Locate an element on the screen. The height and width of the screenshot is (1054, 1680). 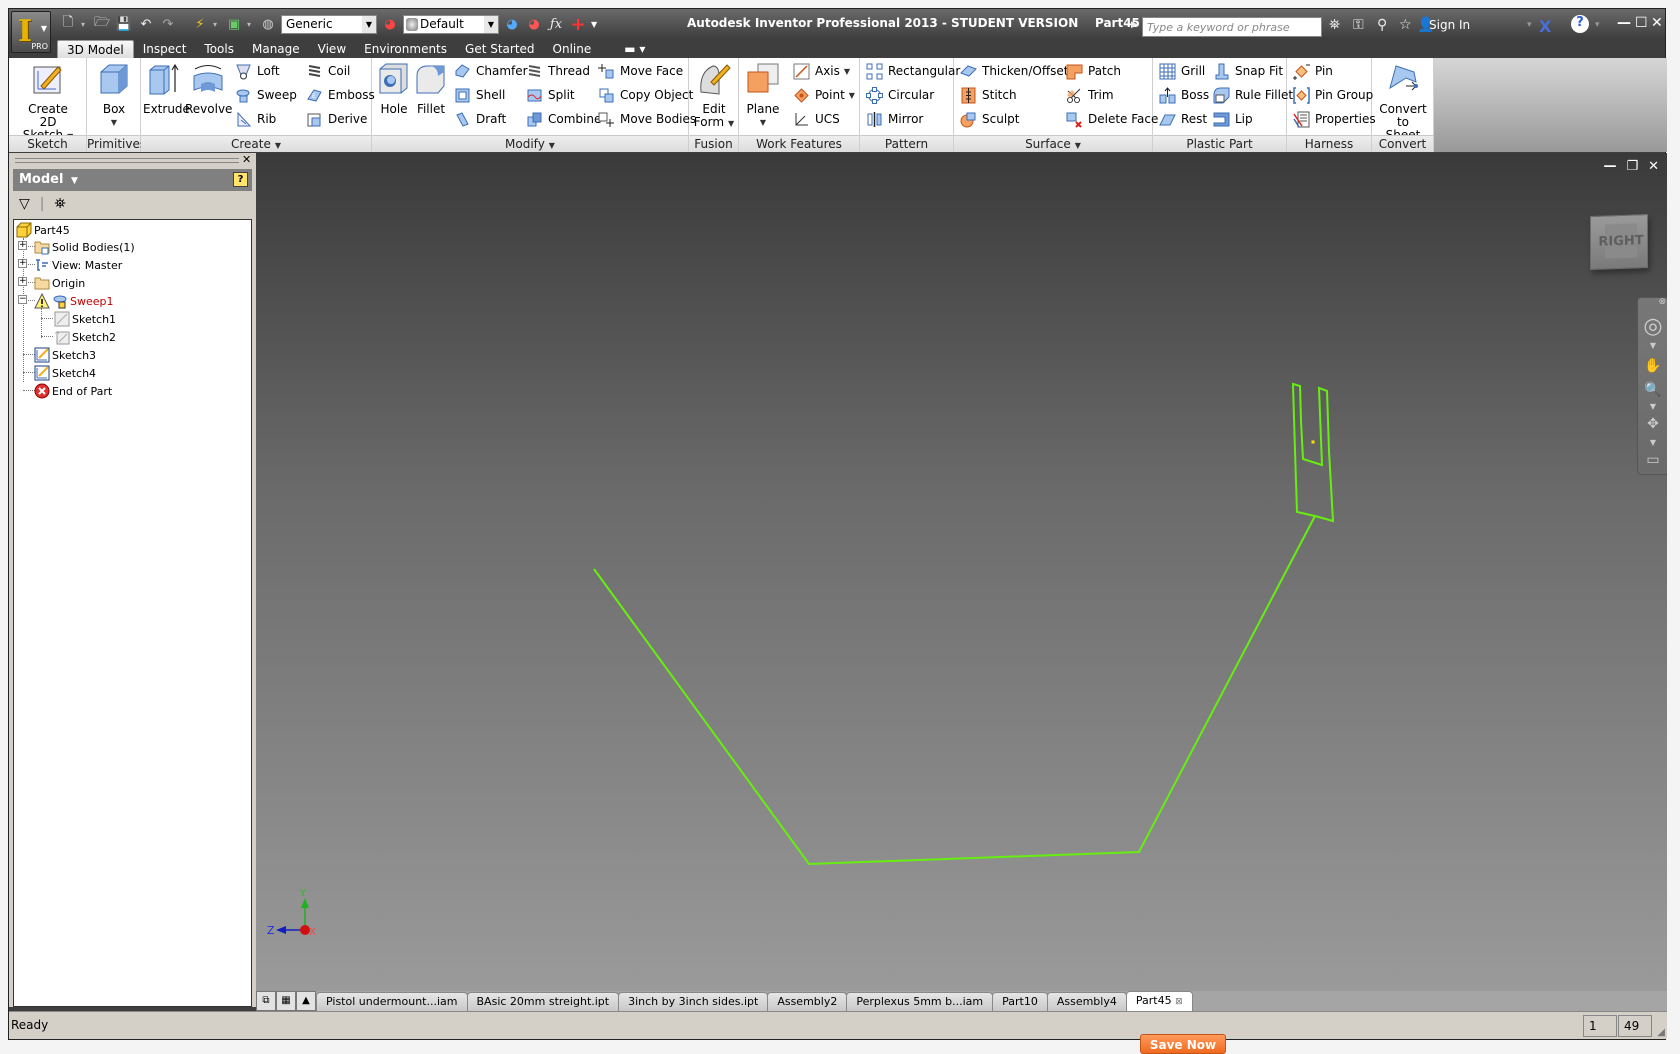
coil-button: Coil is located at coordinates (328, 71).